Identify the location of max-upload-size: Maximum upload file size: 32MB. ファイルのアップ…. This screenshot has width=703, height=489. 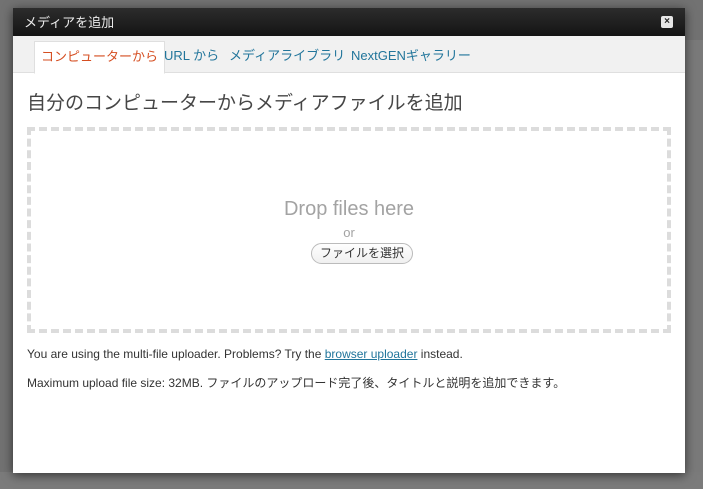
(296, 383).